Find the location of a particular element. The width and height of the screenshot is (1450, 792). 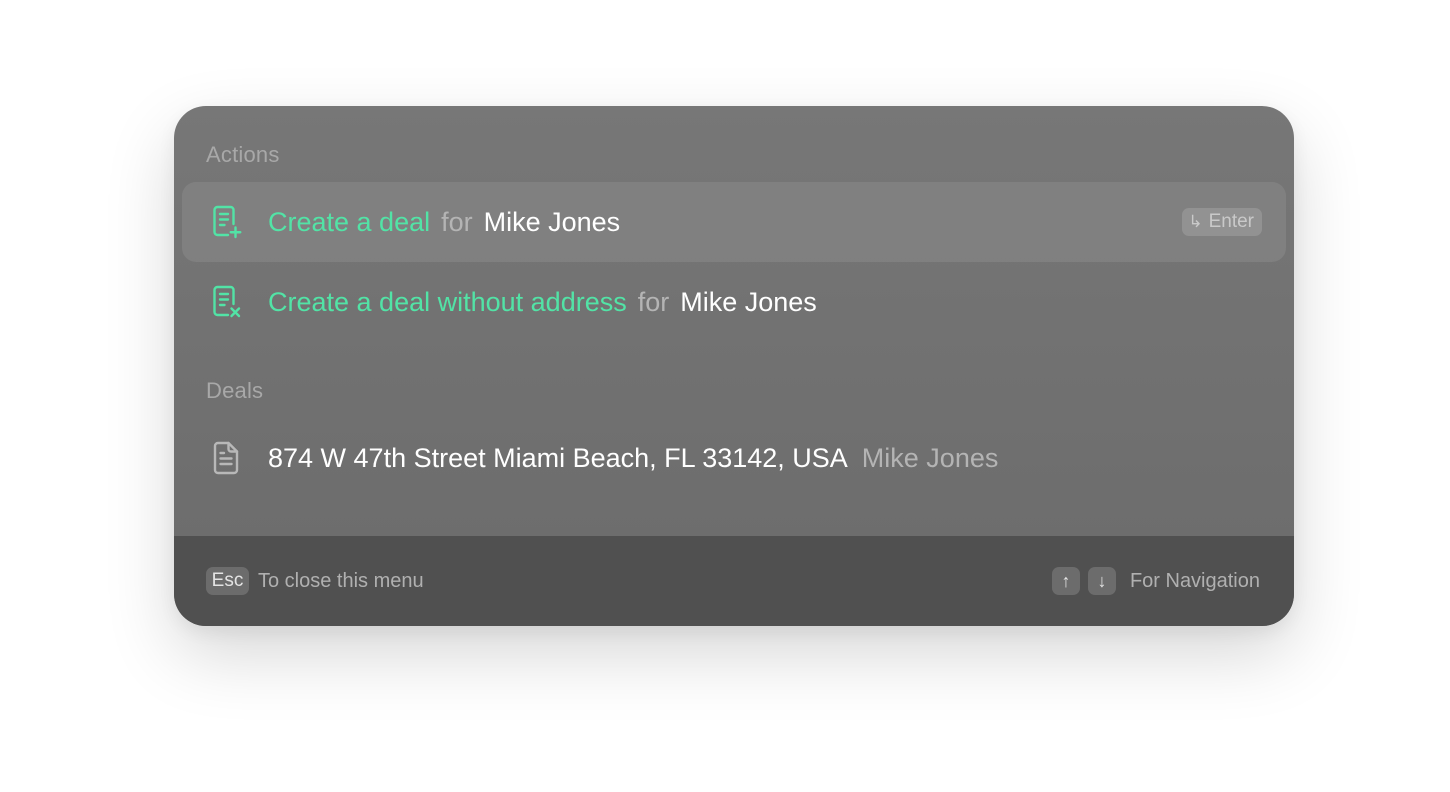

arrow-down-icon: ↓ is located at coordinates (1101, 581).